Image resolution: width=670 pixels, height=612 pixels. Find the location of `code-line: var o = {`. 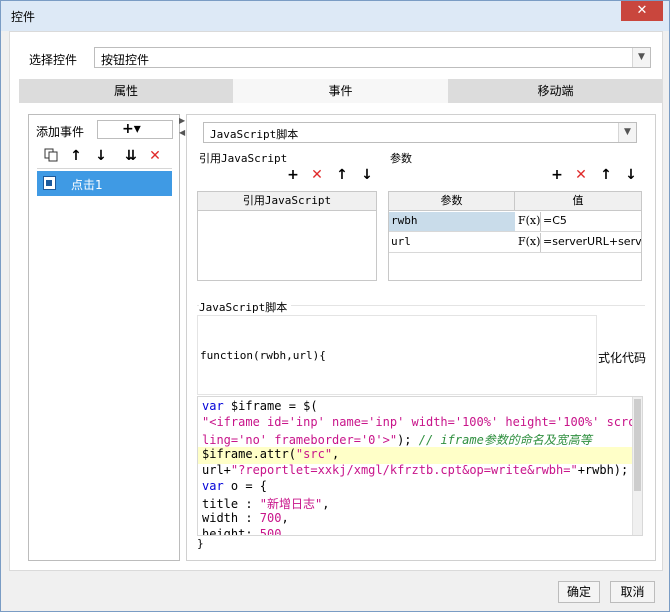

code-line: var o = { is located at coordinates (234, 486).